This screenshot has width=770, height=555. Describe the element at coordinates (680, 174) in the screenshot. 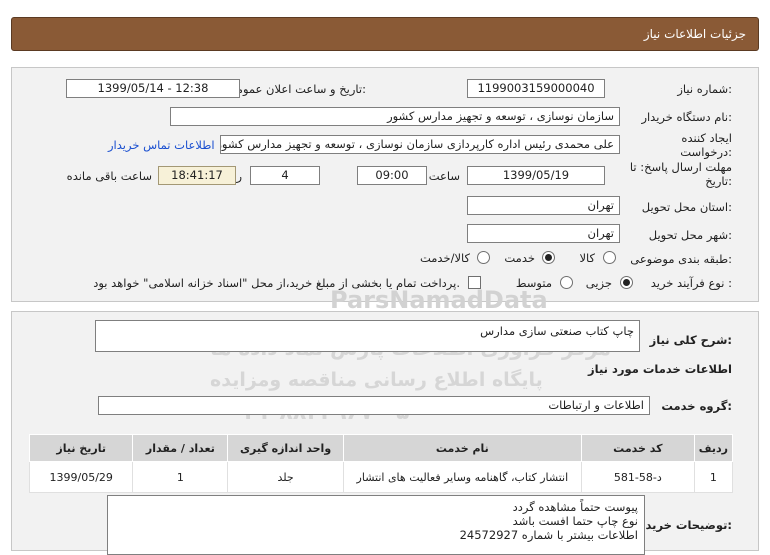

I see `deadline-label: مهلت ارسال پاسخ: تا تاریخ:` at that location.